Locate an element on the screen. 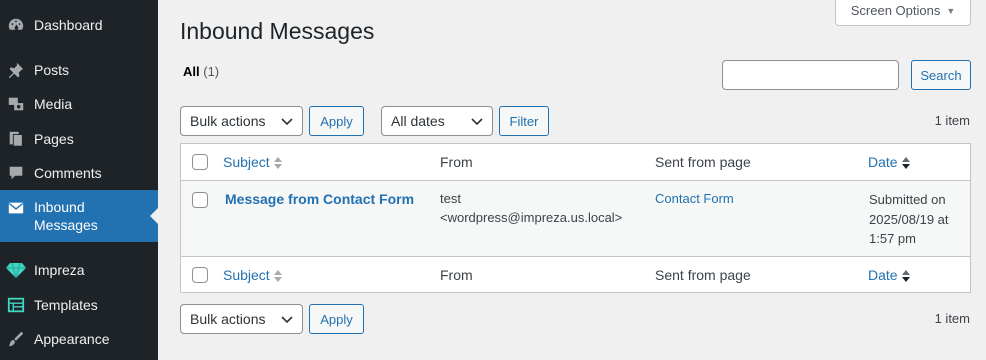 The width and height of the screenshot is (986, 360). column-from-footer: From is located at coordinates (456, 275).